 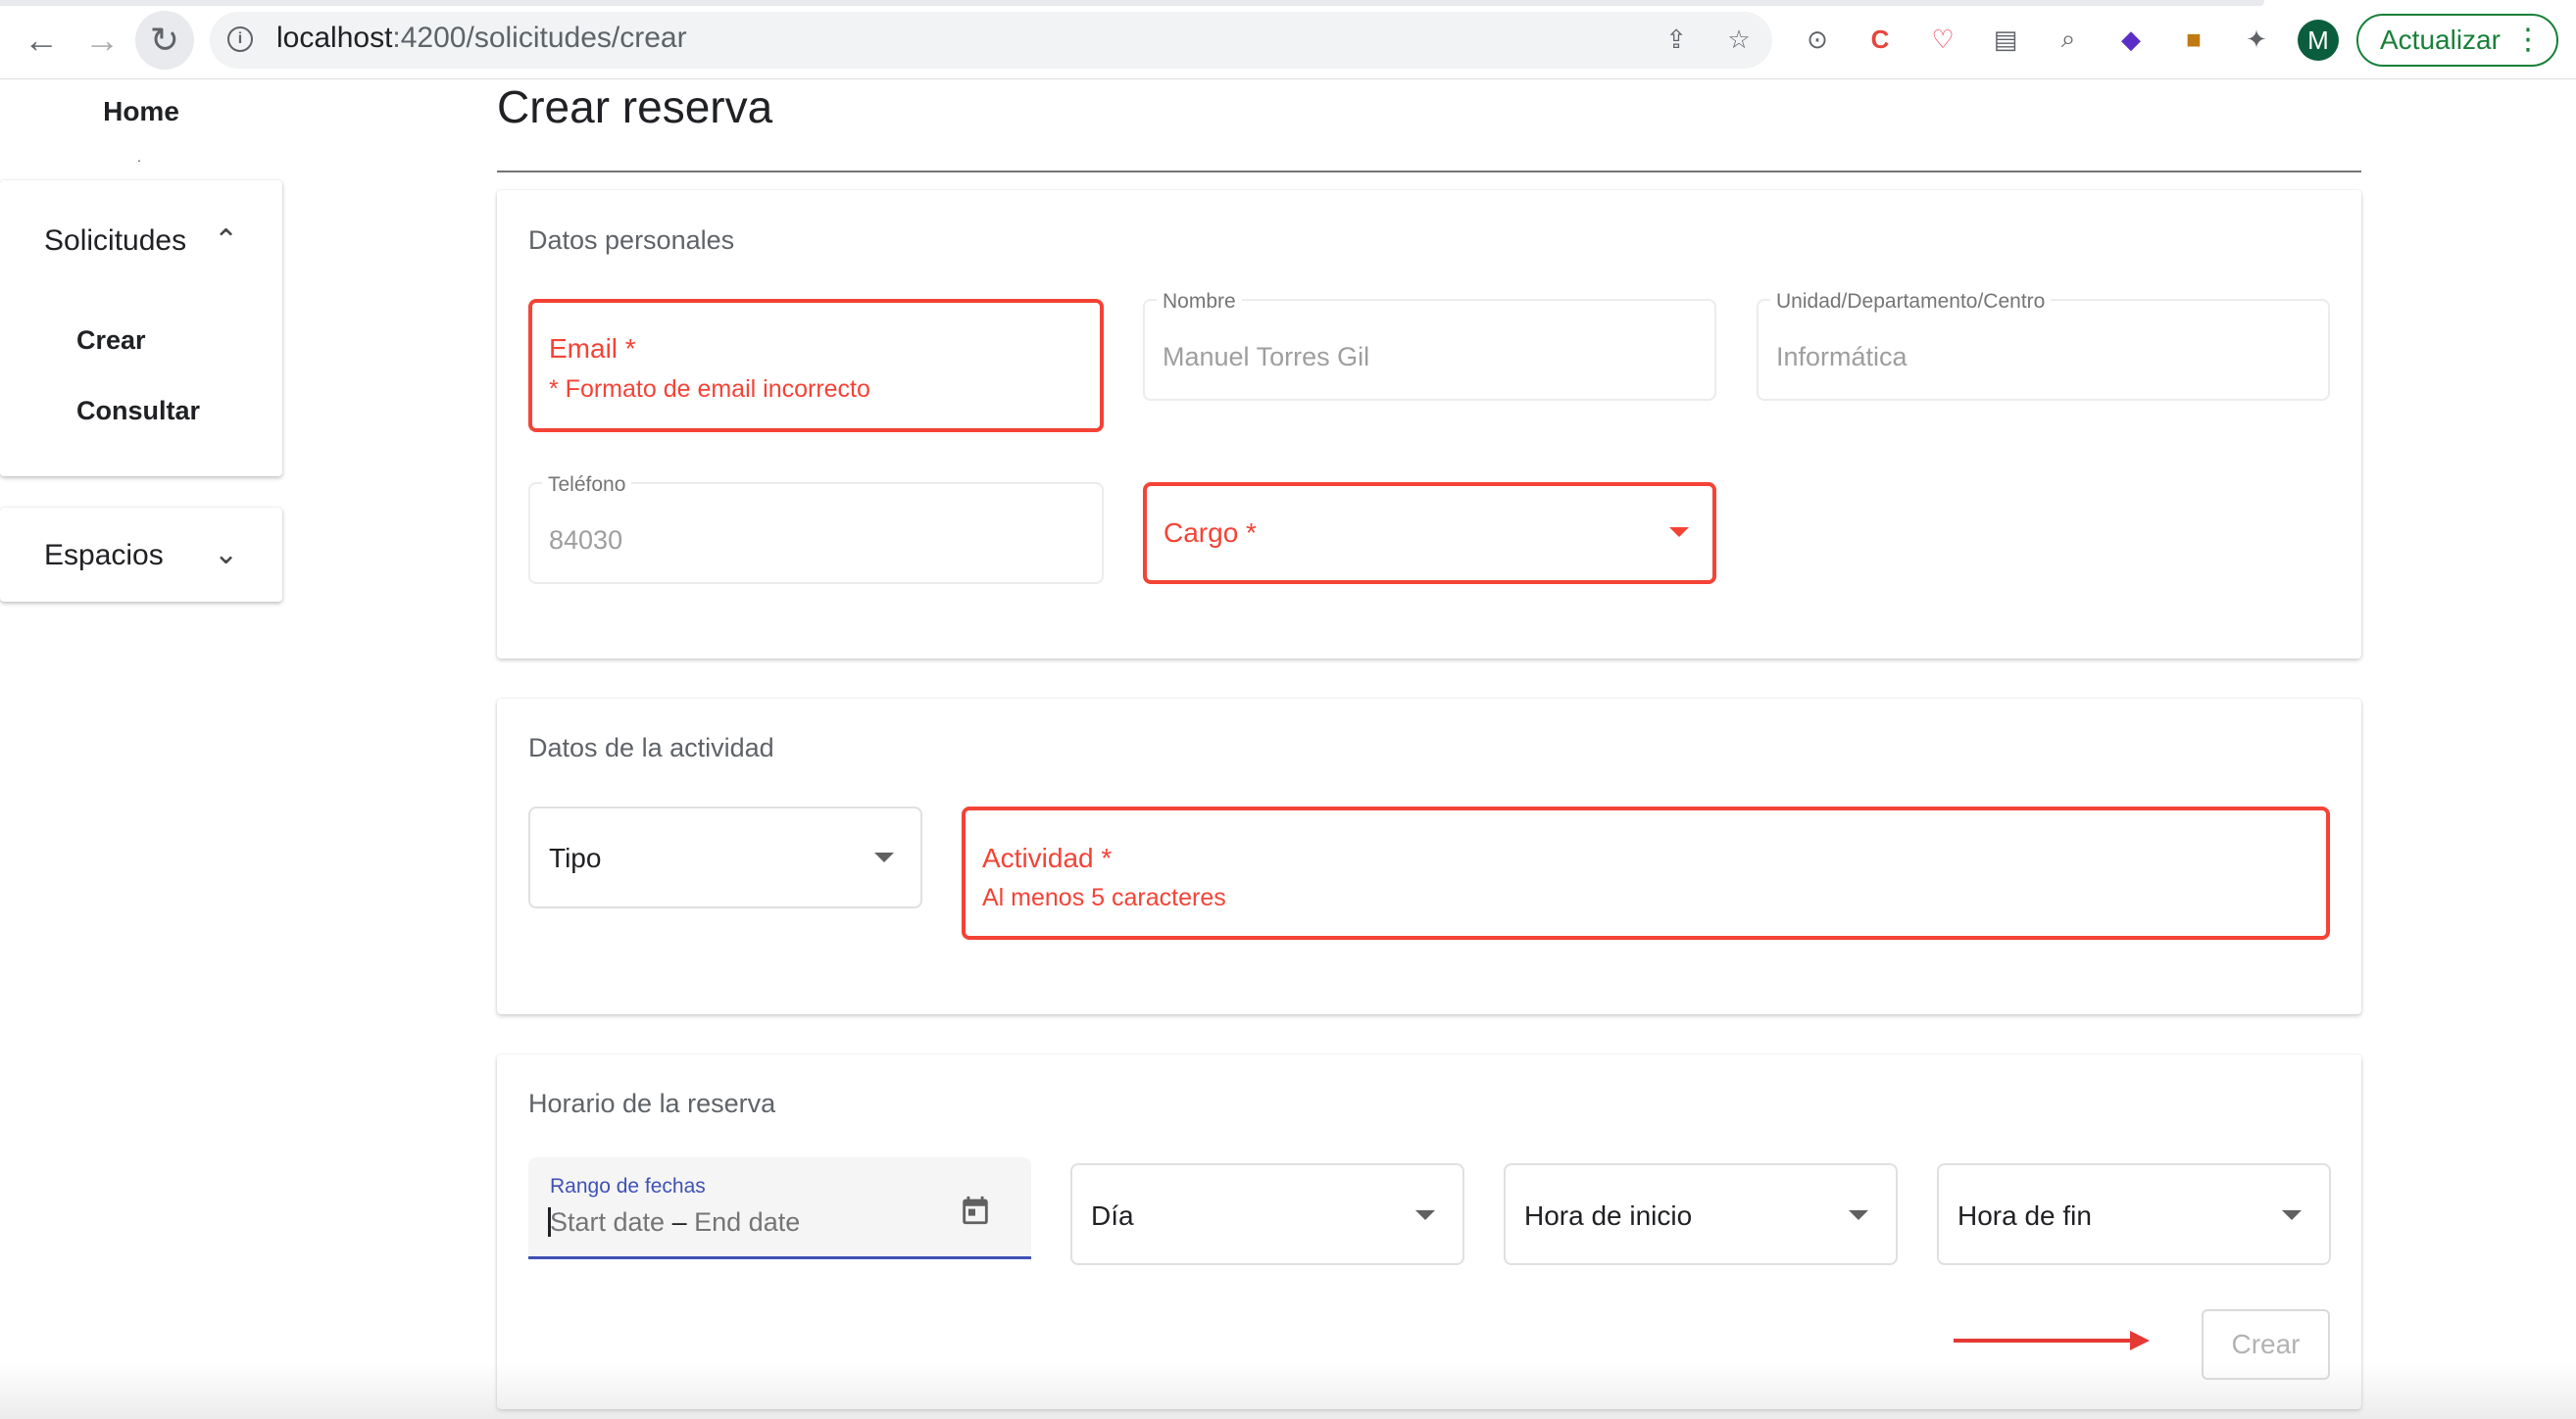 What do you see at coordinates (2256, 39) in the screenshot?
I see `extensions-puzzle-icon: ✦` at bounding box center [2256, 39].